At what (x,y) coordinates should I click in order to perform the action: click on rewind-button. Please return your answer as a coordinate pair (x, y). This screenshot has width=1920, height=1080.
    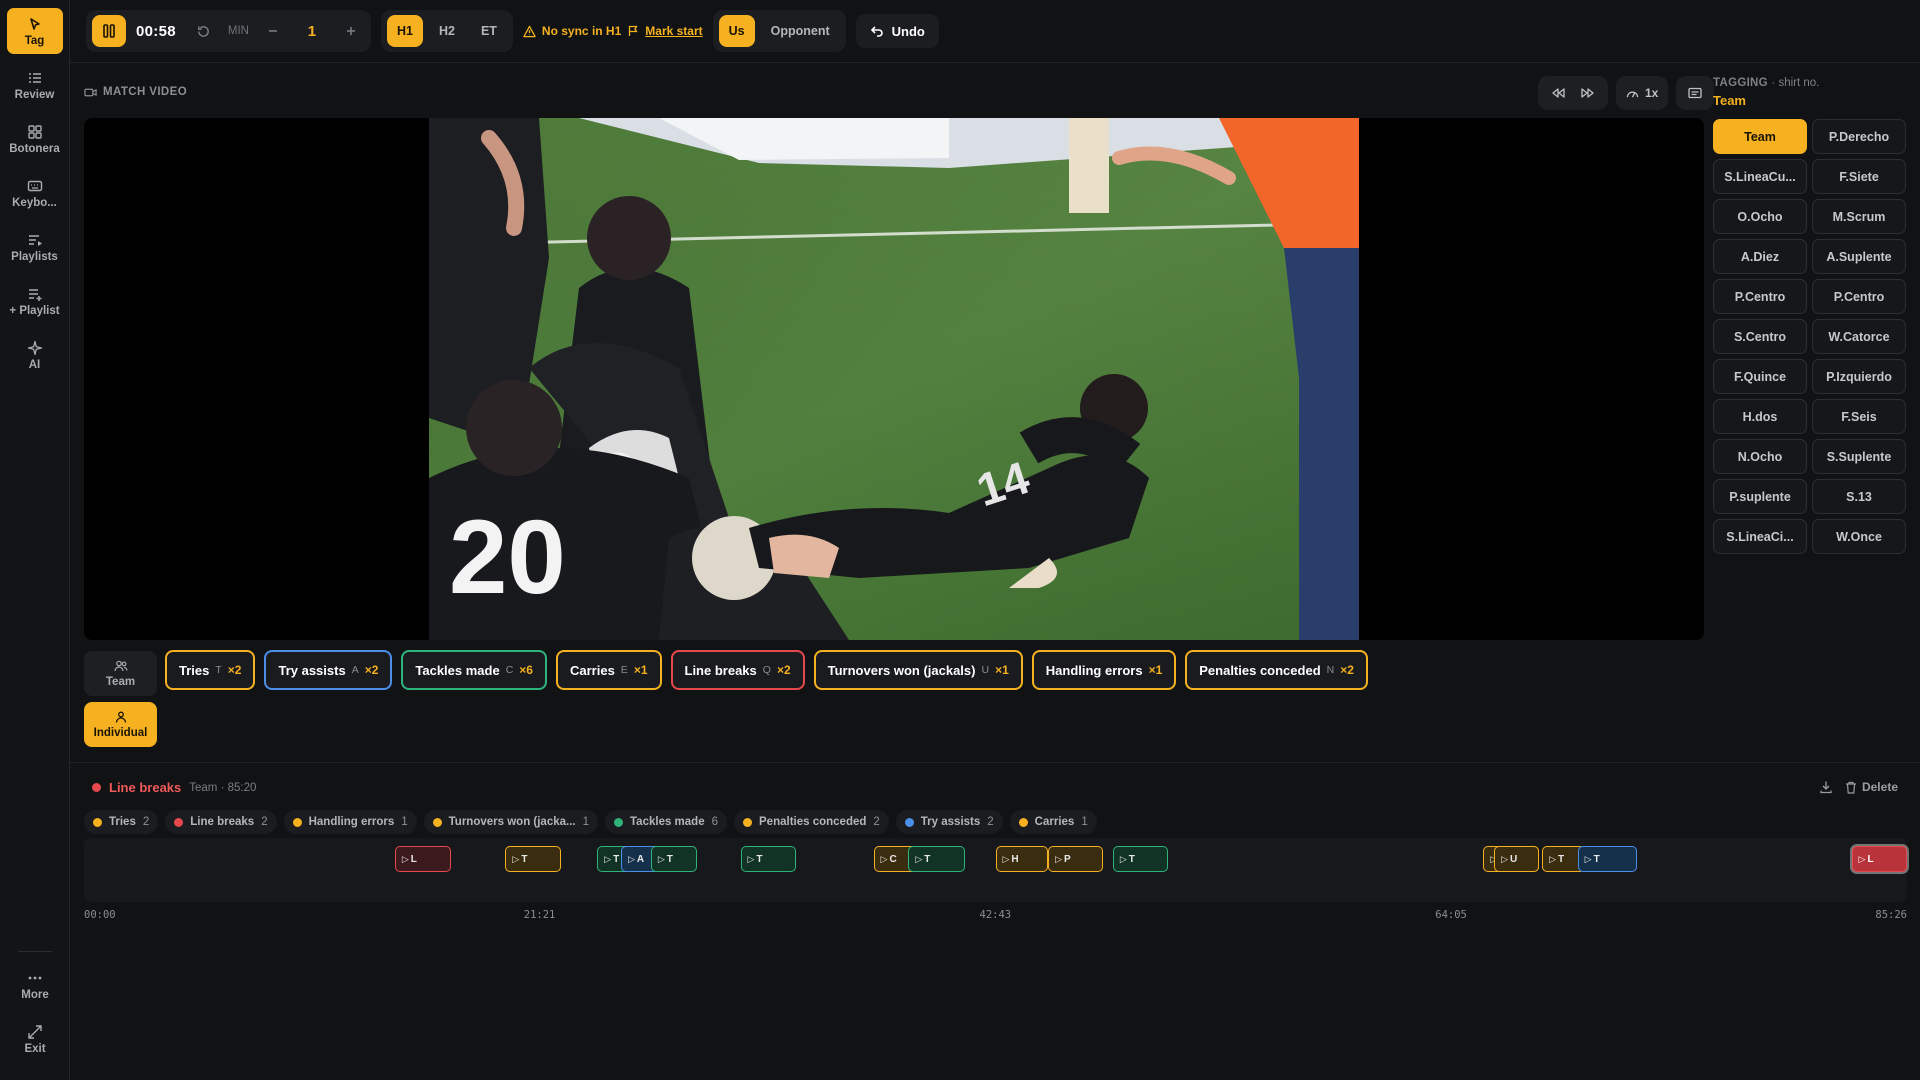
    Looking at the image, I should click on (1558, 93).